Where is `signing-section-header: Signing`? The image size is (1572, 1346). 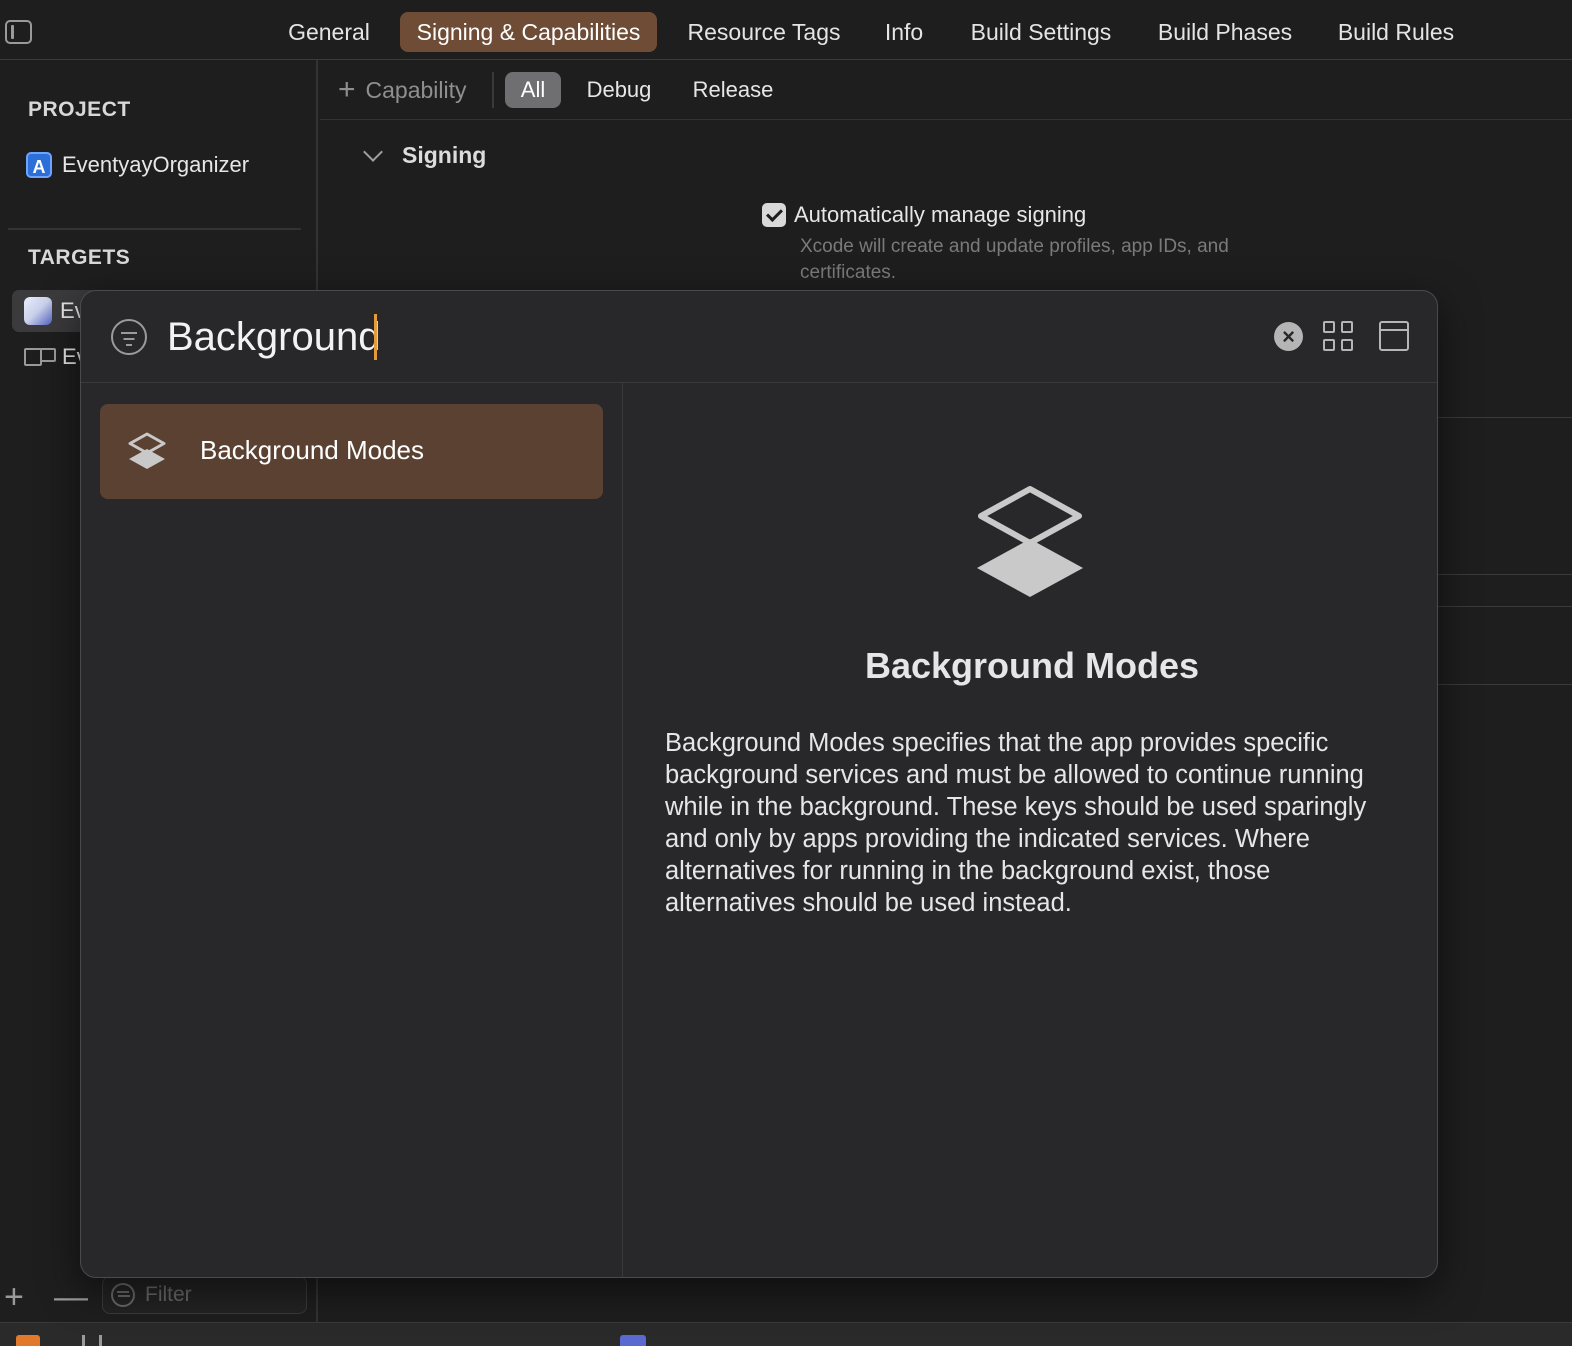 signing-section-header: Signing is located at coordinates (425, 155).